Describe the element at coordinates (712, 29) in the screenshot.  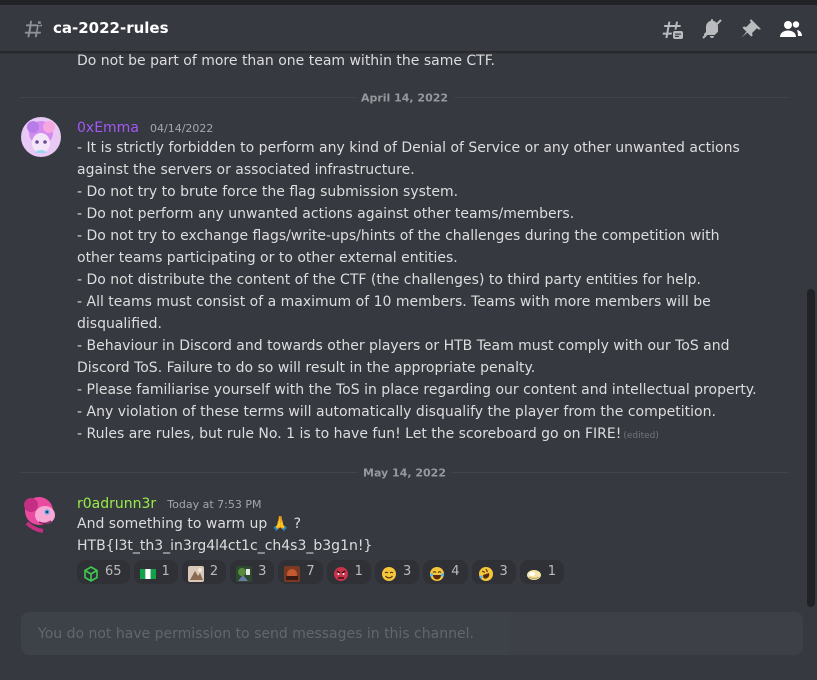
I see `notifications-muted-icon` at that location.